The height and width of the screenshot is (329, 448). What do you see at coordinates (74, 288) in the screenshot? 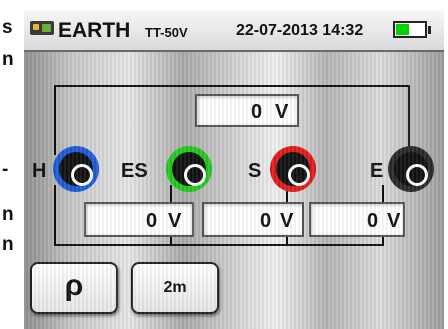
I see `rho-button: ρ` at bounding box center [74, 288].